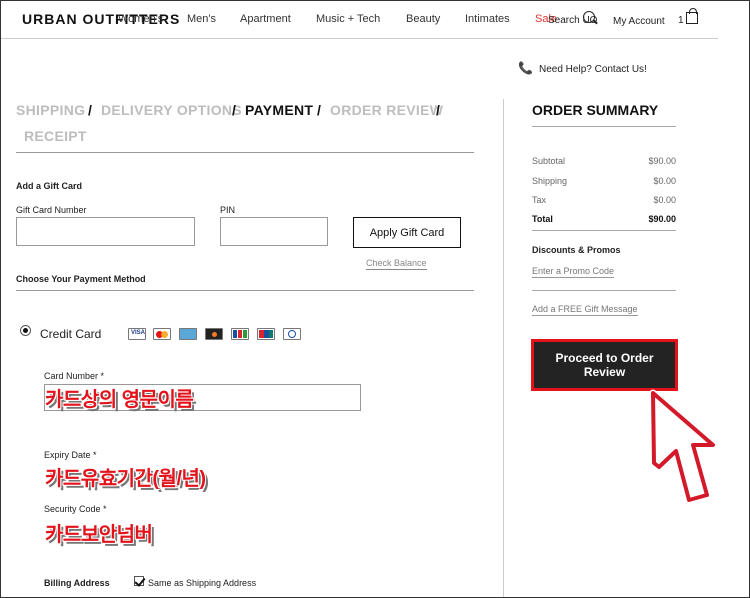 The image size is (750, 598). Describe the element at coordinates (387, 110) in the screenshot. I see `step-order-review: ORDER REVIEW` at that location.